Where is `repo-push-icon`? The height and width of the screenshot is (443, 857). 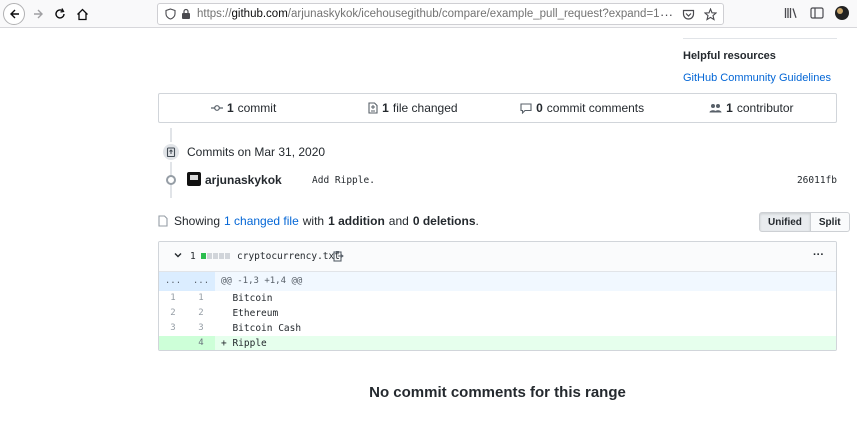 repo-push-icon is located at coordinates (171, 152).